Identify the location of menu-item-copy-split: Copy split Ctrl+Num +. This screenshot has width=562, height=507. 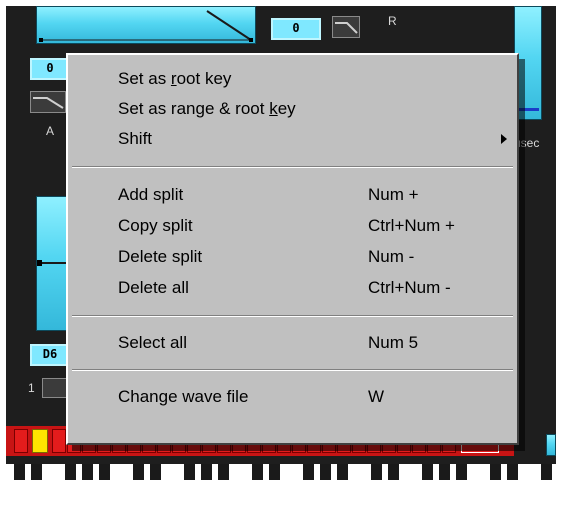
(292, 227).